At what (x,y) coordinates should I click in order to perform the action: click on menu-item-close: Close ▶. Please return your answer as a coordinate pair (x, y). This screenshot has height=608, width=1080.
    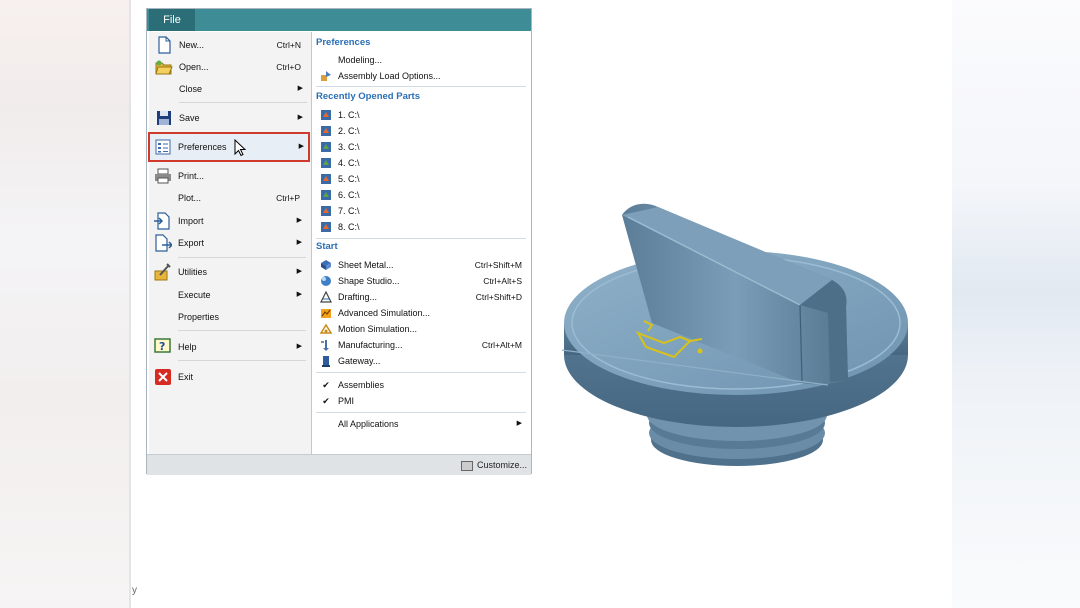
    Looking at the image, I should click on (229, 89).